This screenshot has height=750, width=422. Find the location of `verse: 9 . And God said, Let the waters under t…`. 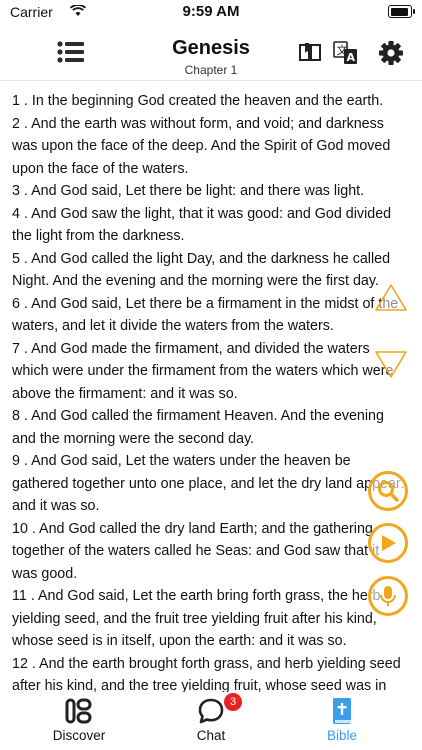

verse: 9 . And God said, Let the waters under t… is located at coordinates (210, 484).